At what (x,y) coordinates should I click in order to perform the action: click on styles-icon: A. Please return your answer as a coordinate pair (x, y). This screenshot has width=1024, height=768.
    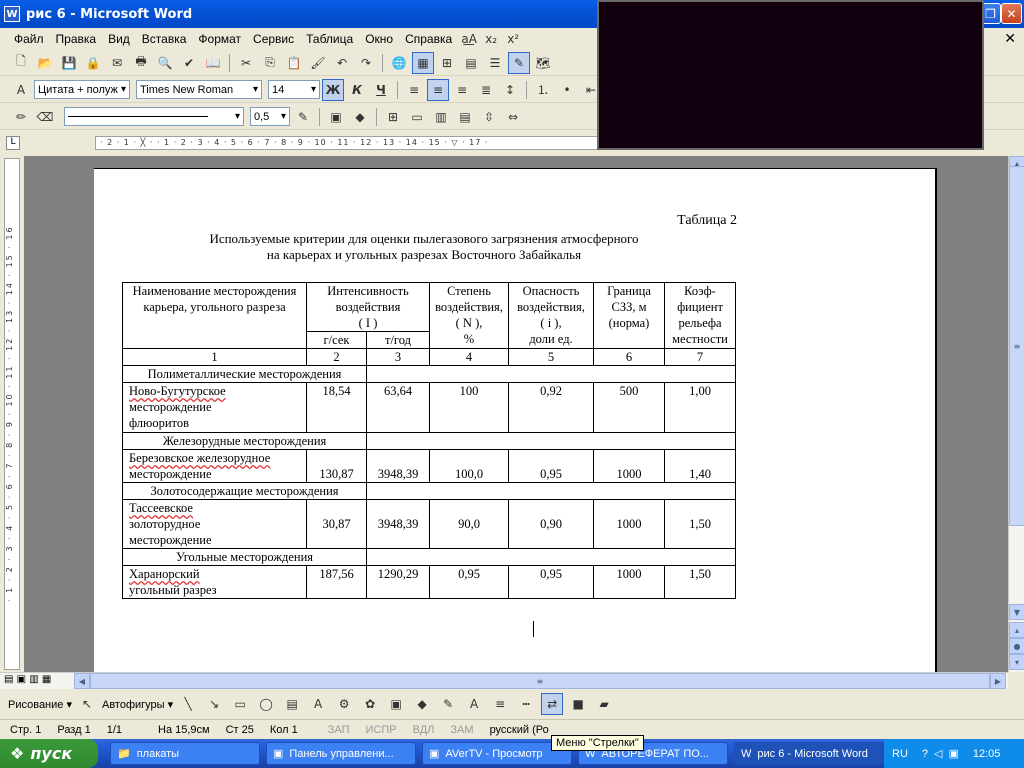
    Looking at the image, I should click on (21, 90).